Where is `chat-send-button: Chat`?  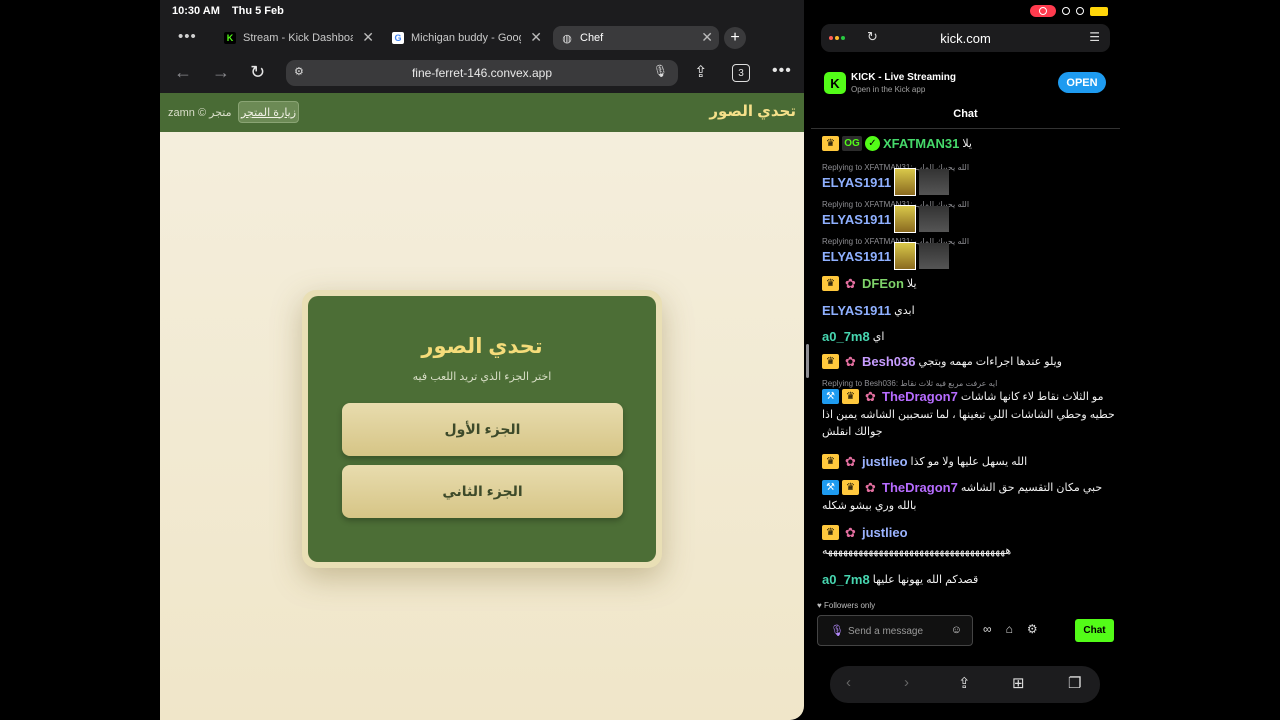 chat-send-button: Chat is located at coordinates (1094, 630).